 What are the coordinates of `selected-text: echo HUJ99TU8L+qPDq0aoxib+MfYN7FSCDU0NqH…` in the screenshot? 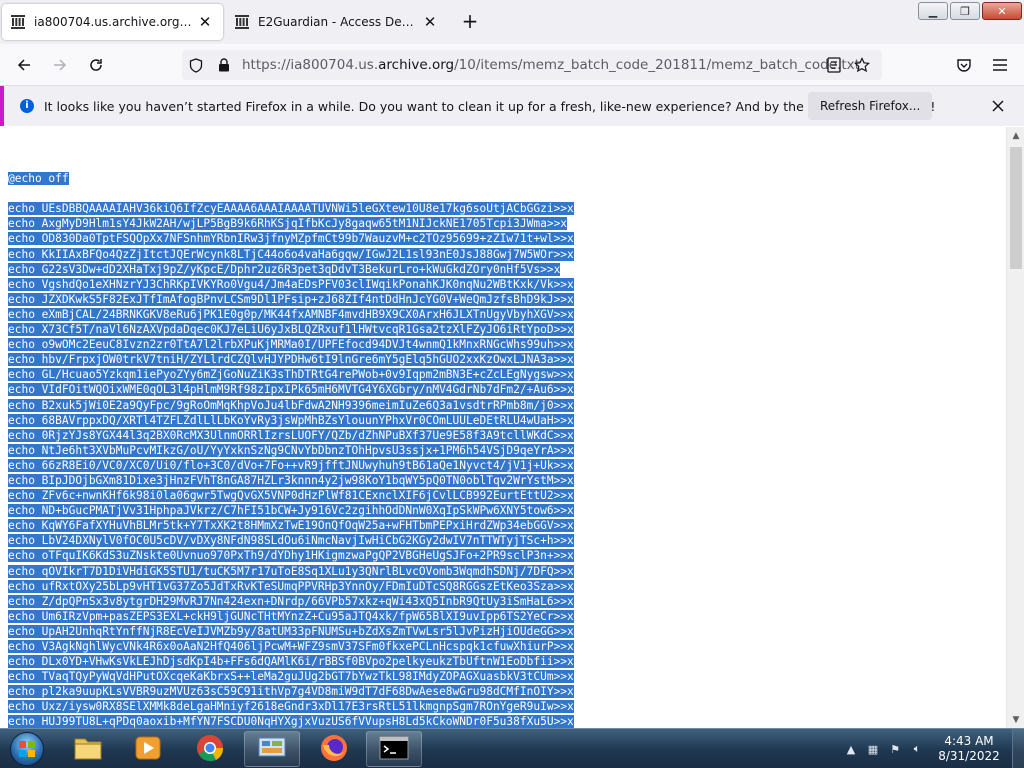 It's located at (291, 721).